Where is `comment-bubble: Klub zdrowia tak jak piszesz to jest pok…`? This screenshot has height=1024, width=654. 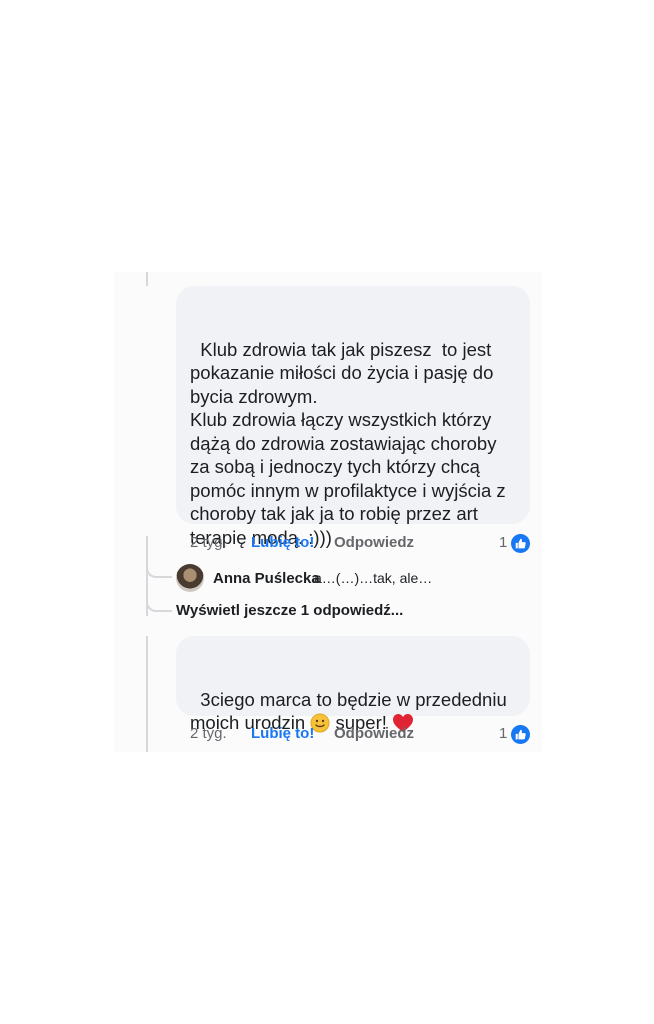 comment-bubble: Klub zdrowia tak jak piszesz to jest pok… is located at coordinates (353, 417).